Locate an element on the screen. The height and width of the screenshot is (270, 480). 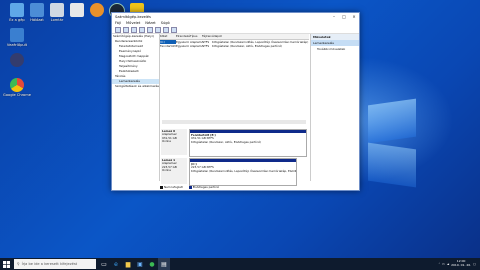
layout-cell: Egyszerű is located at coordinates (182, 46).